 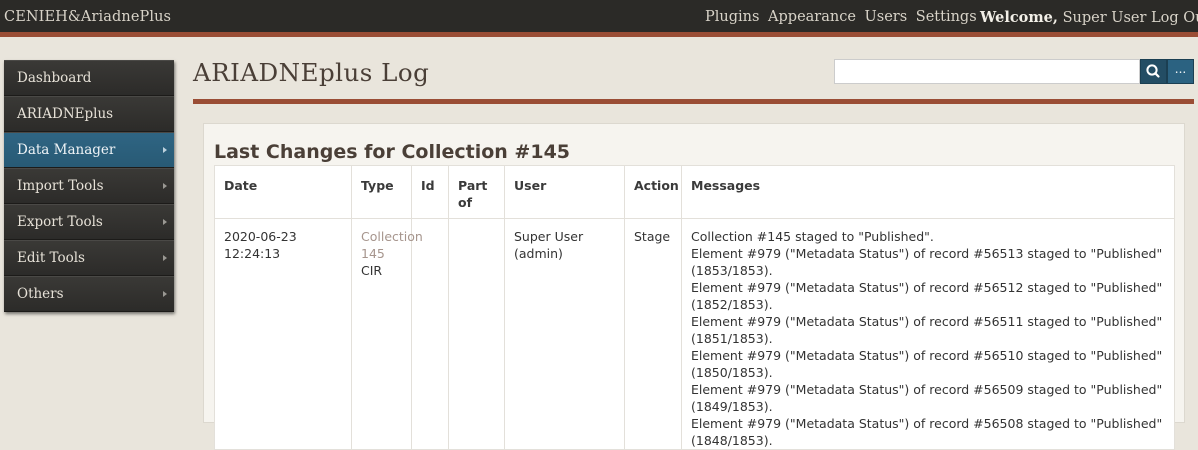 I want to click on site-title: CENIEH&AriadnePlus, so click(x=87, y=17).